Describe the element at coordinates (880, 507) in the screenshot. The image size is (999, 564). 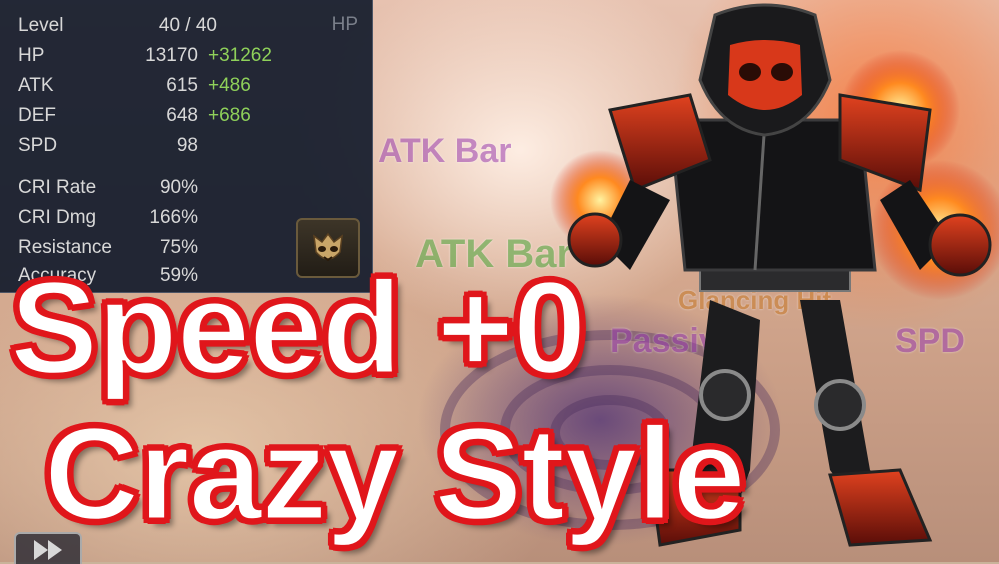
I see `hero-boot` at that location.